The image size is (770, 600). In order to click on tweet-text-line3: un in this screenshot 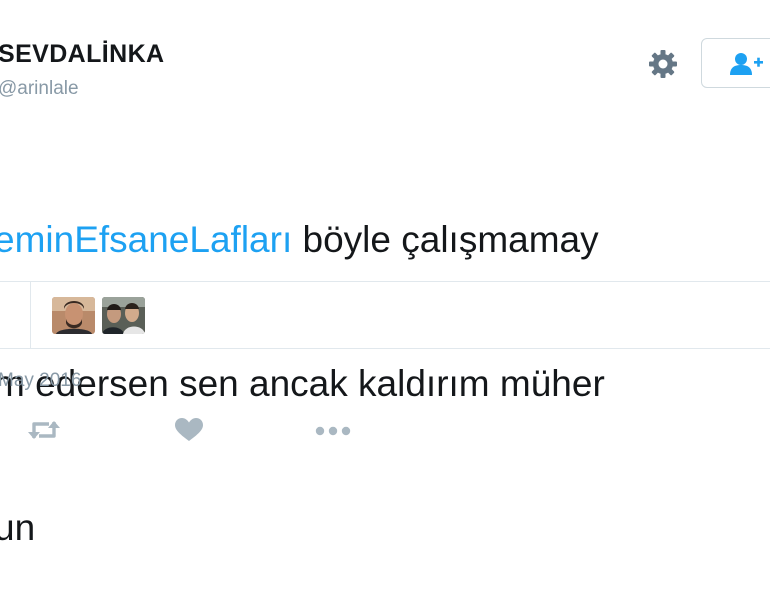, I will do `click(18, 527)`.